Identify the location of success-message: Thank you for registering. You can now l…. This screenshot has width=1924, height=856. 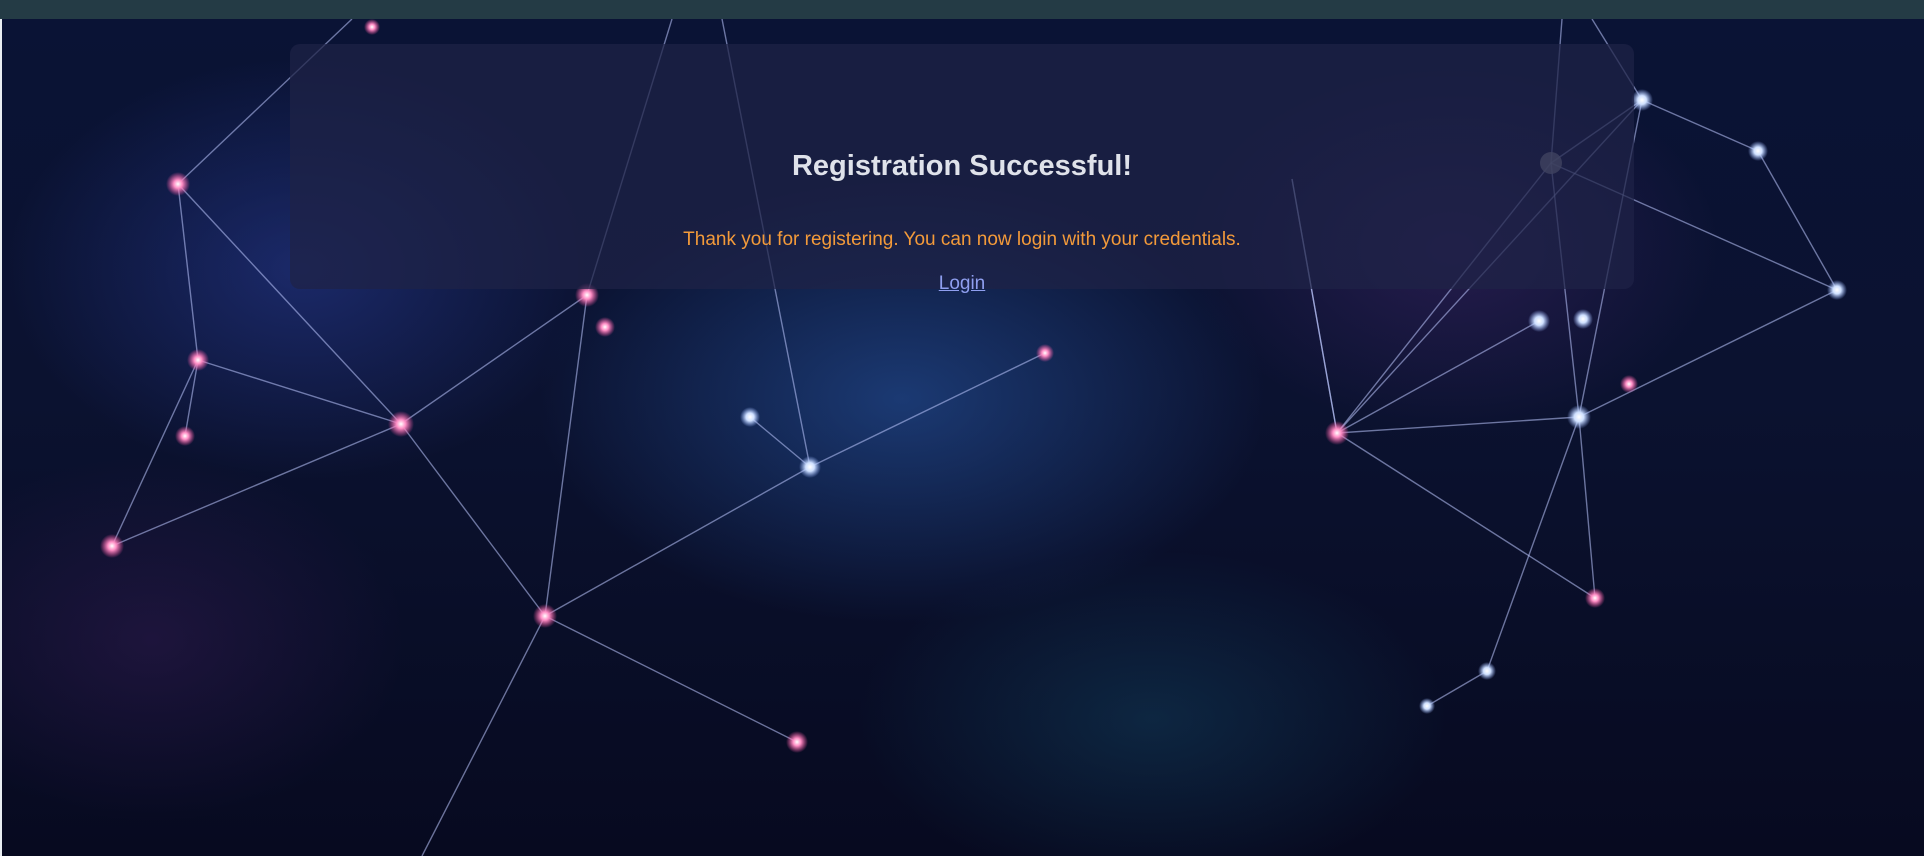
(962, 239).